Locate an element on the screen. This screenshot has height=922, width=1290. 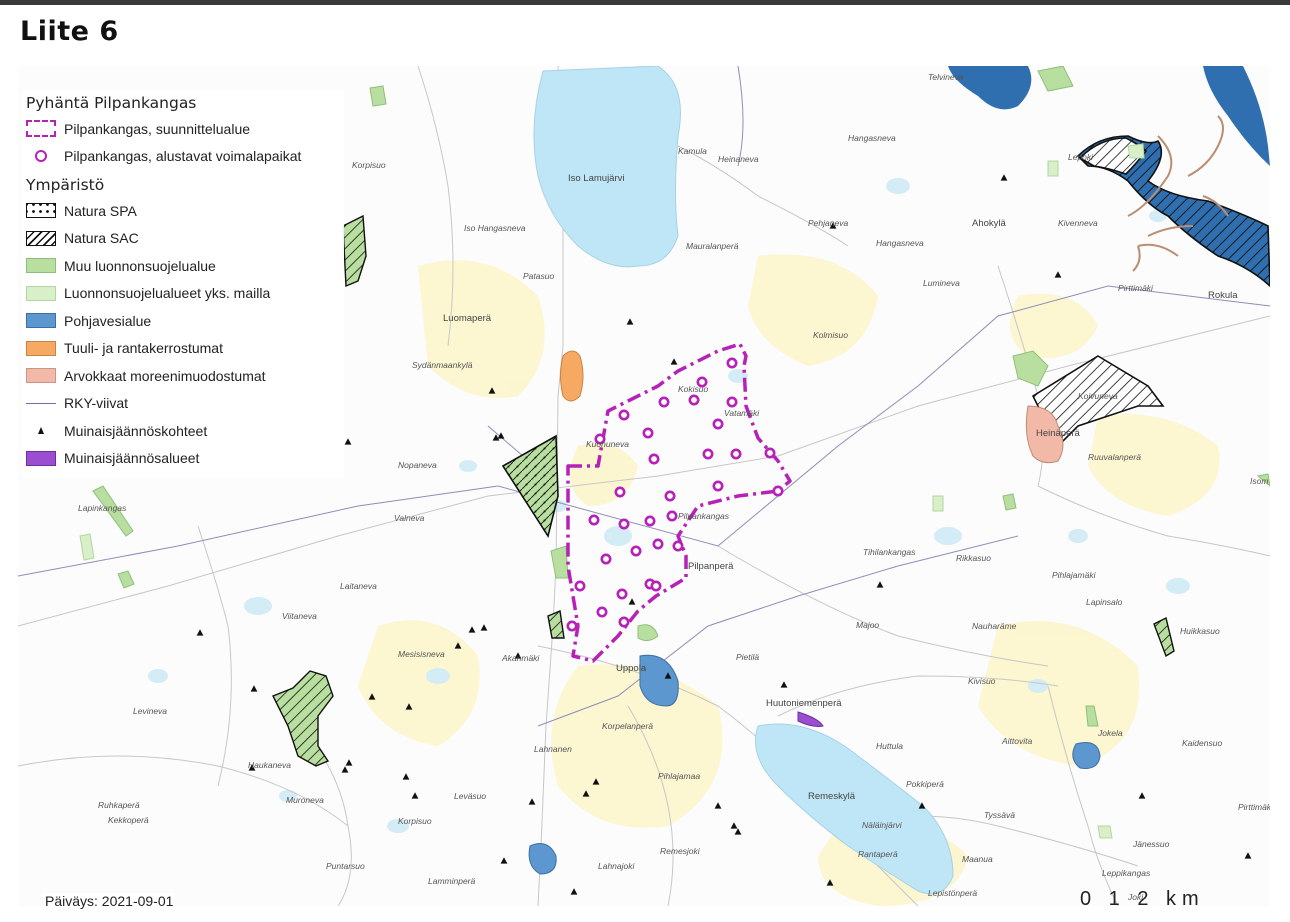
place-label: Lapinkangas is located at coordinates (102, 508).